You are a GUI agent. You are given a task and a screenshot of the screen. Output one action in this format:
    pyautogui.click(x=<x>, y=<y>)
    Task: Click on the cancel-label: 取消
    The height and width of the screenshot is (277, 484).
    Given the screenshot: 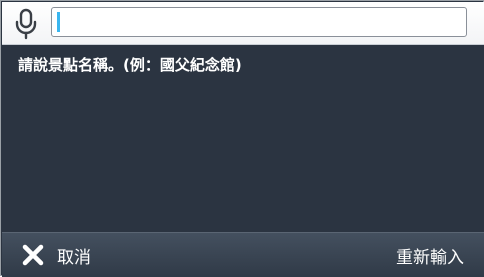 What is the action you would take?
    pyautogui.click(x=74, y=257)
    